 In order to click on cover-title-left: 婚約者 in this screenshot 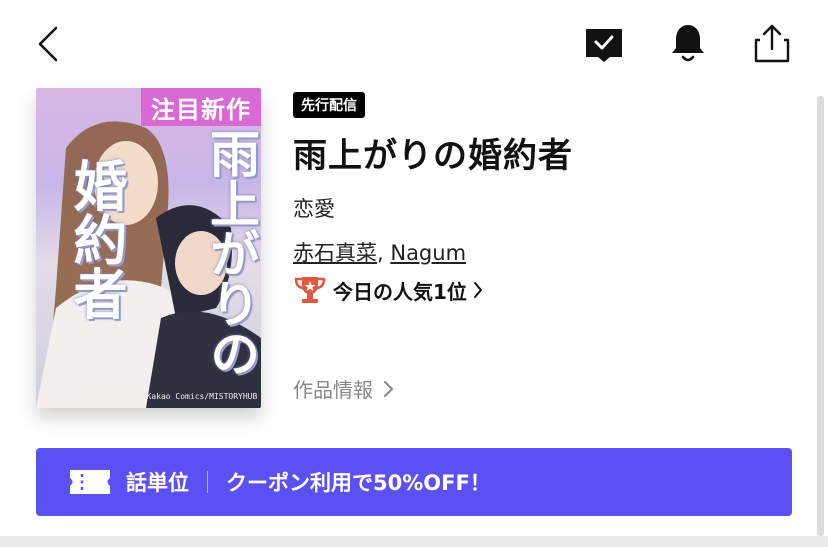, I will do `click(95, 239)`.